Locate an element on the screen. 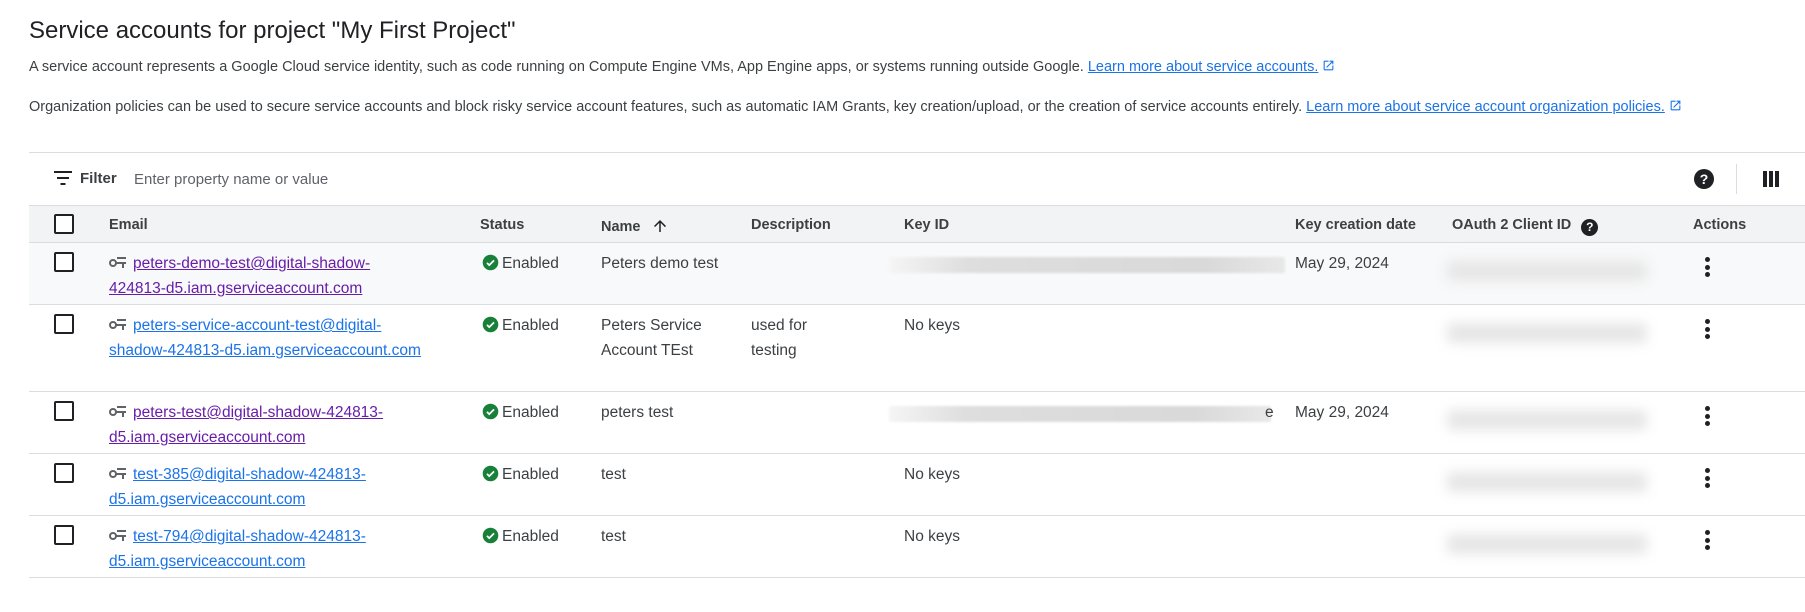  name-cell: Peters demo test is located at coordinates (660, 263).